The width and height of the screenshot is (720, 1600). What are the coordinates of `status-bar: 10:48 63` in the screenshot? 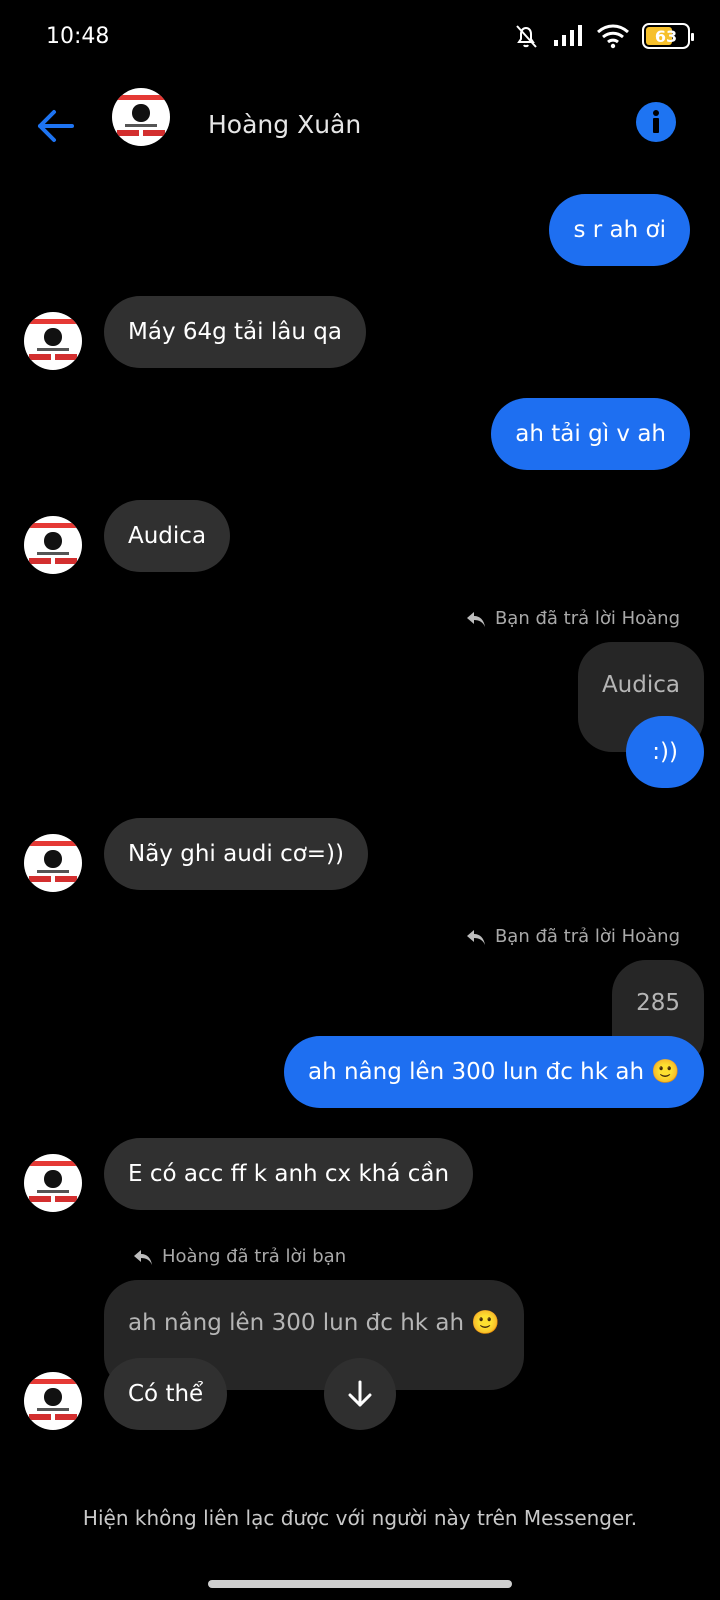 It's located at (360, 38).